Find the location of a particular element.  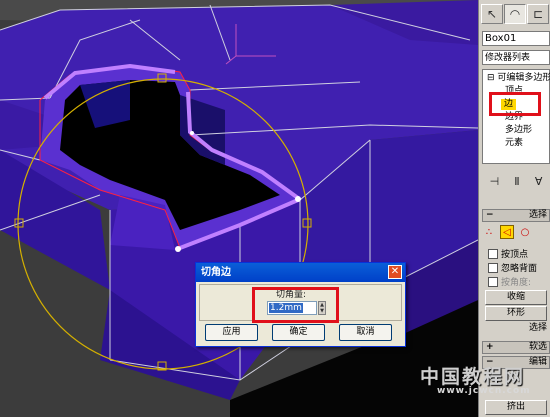

chamfer-edges-dialog: 切角边 ✕ 切角量: 1.2mm ▲ ▼ 应用 确定 取消 is located at coordinates (300, 304).